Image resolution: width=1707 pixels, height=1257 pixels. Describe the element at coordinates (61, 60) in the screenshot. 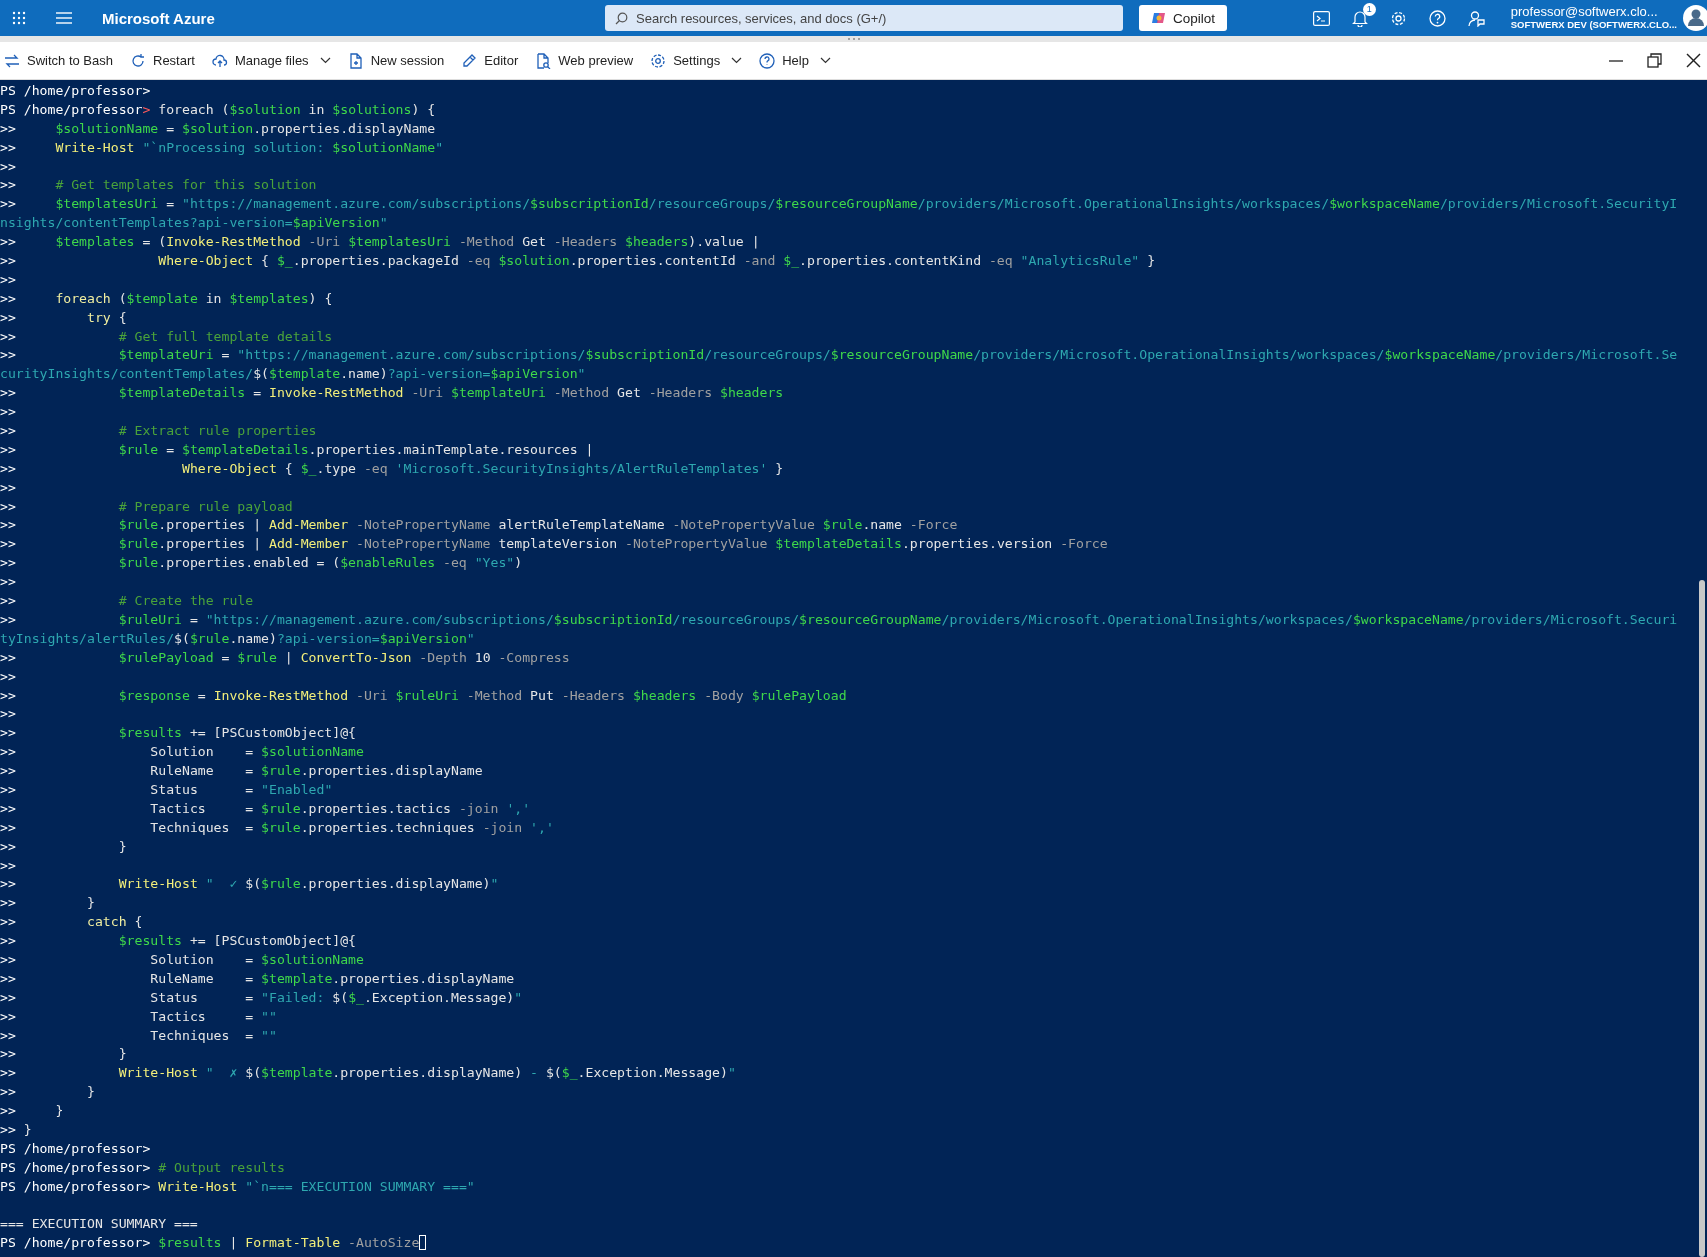

I see `toolbar-button: Switch to Bash` at that location.